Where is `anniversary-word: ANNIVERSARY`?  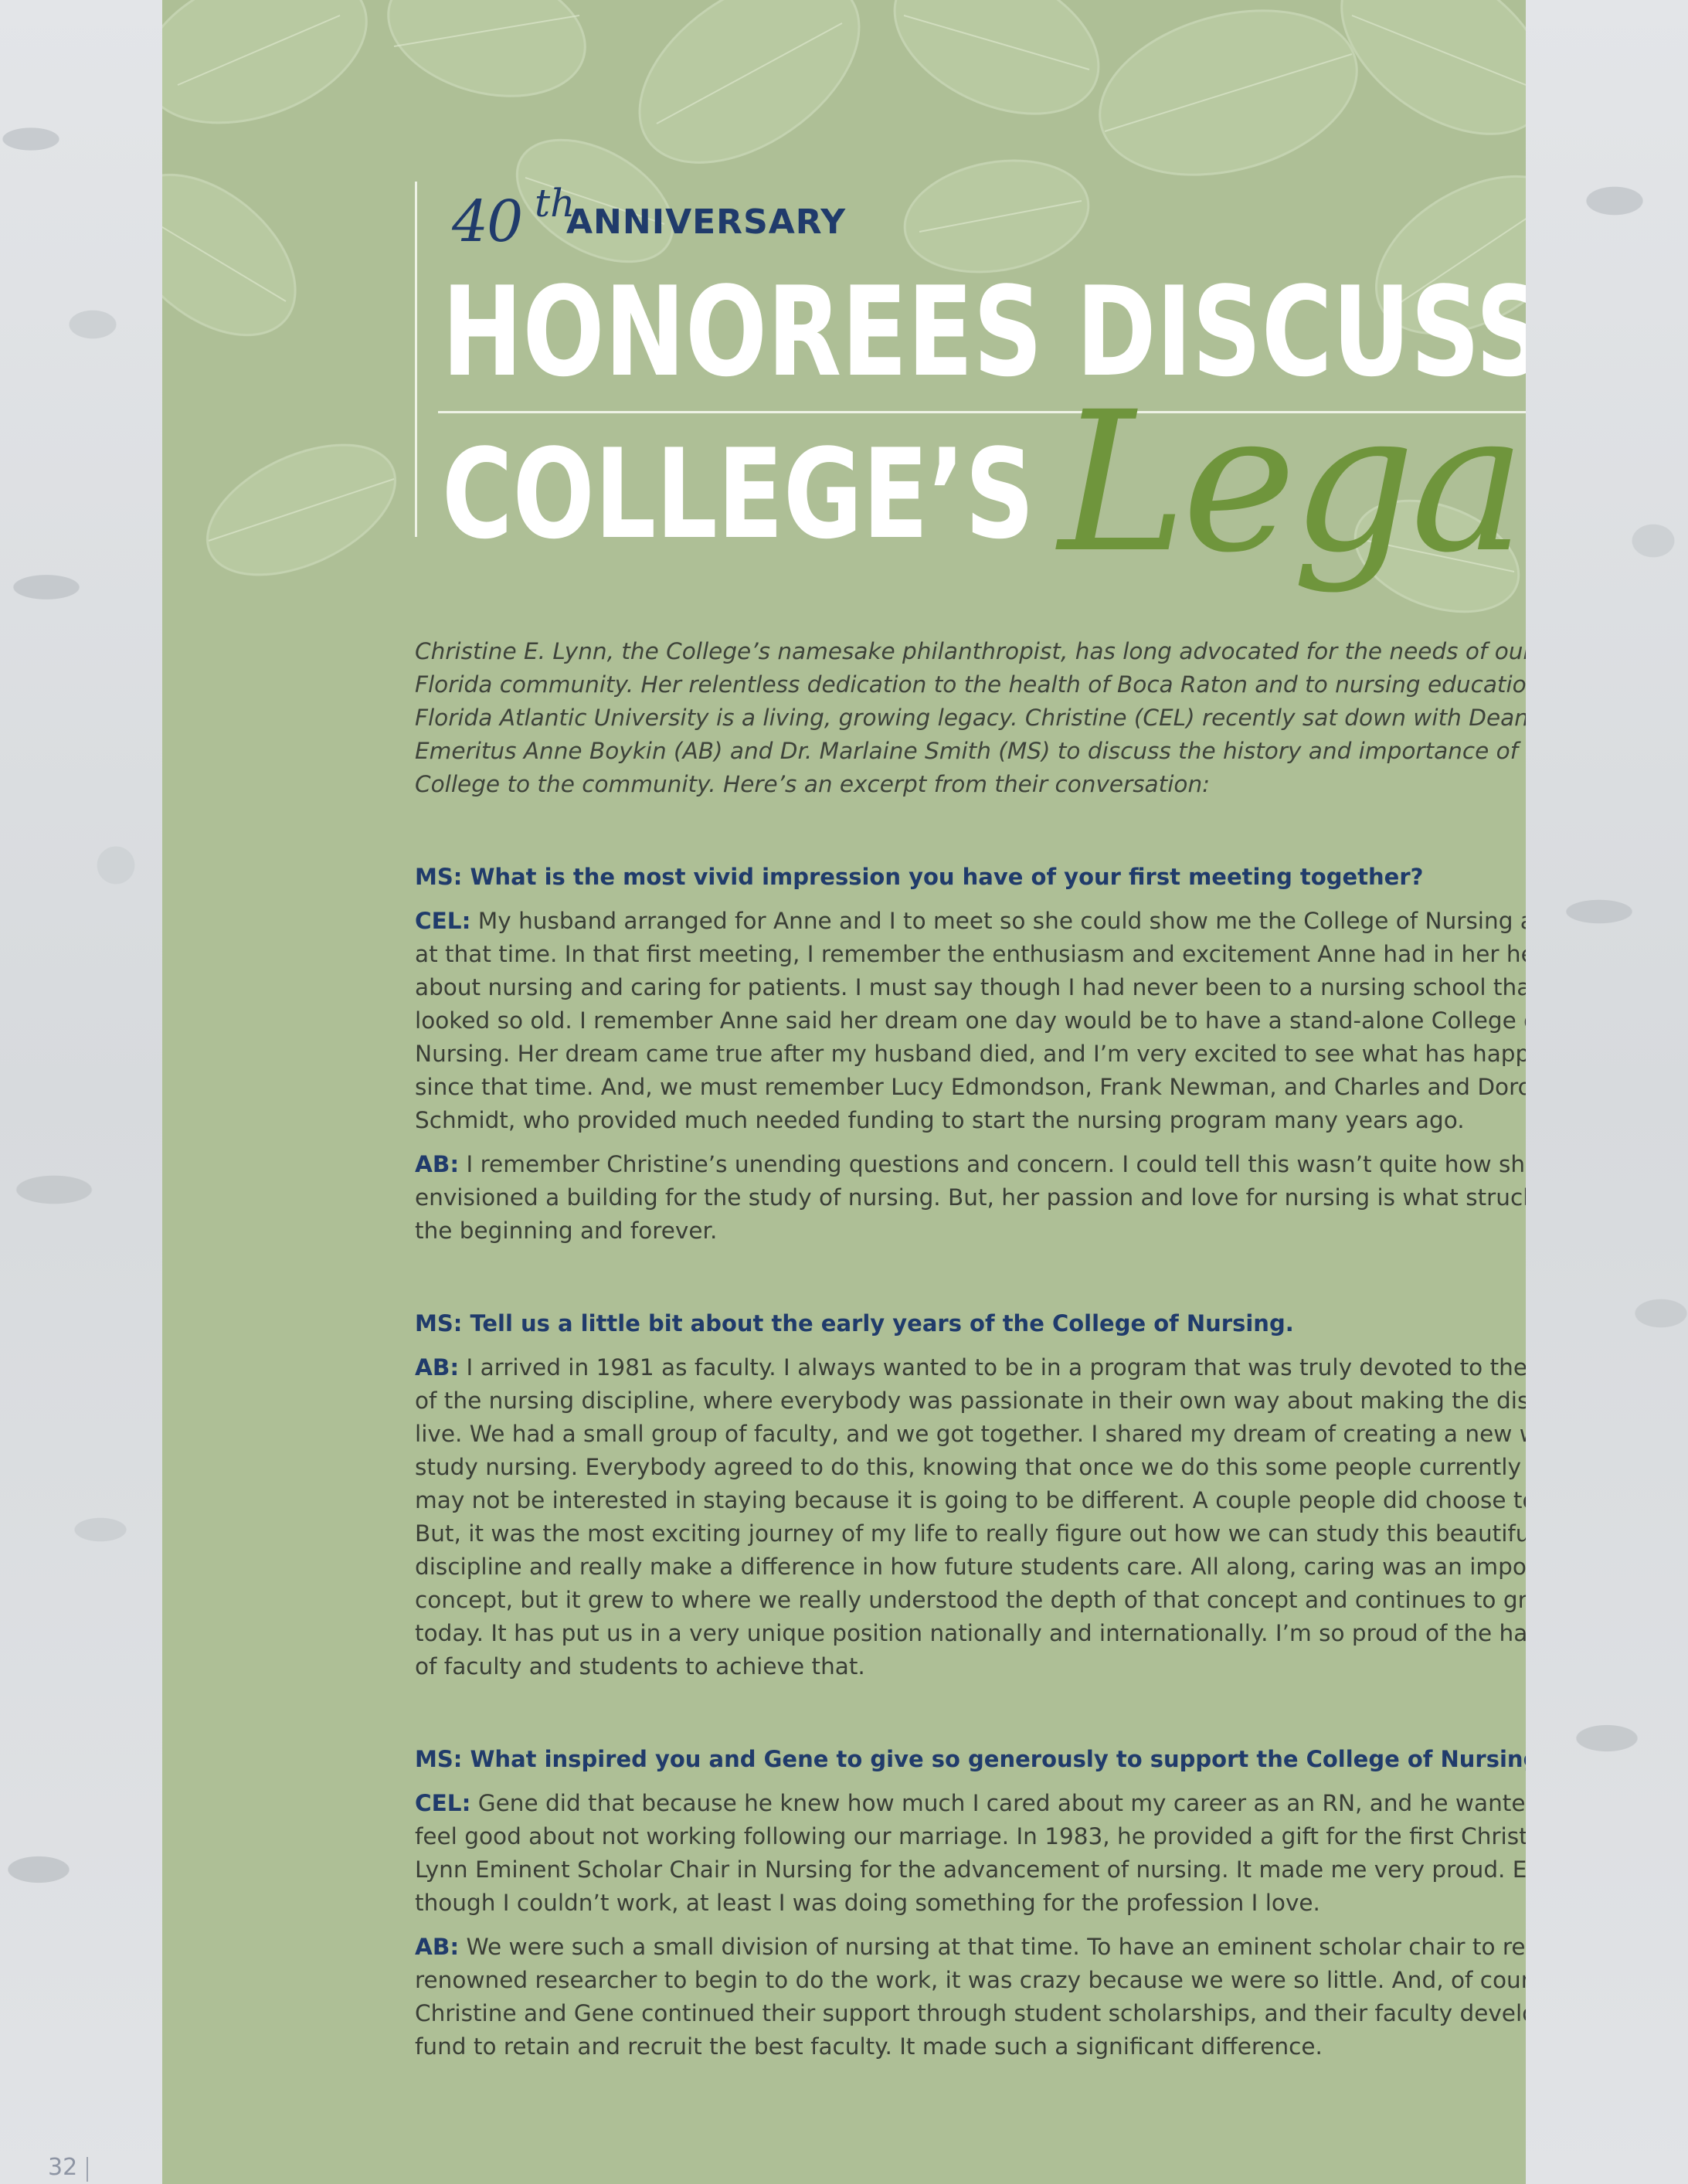
anniversary-word: ANNIVERSARY is located at coordinates (706, 222).